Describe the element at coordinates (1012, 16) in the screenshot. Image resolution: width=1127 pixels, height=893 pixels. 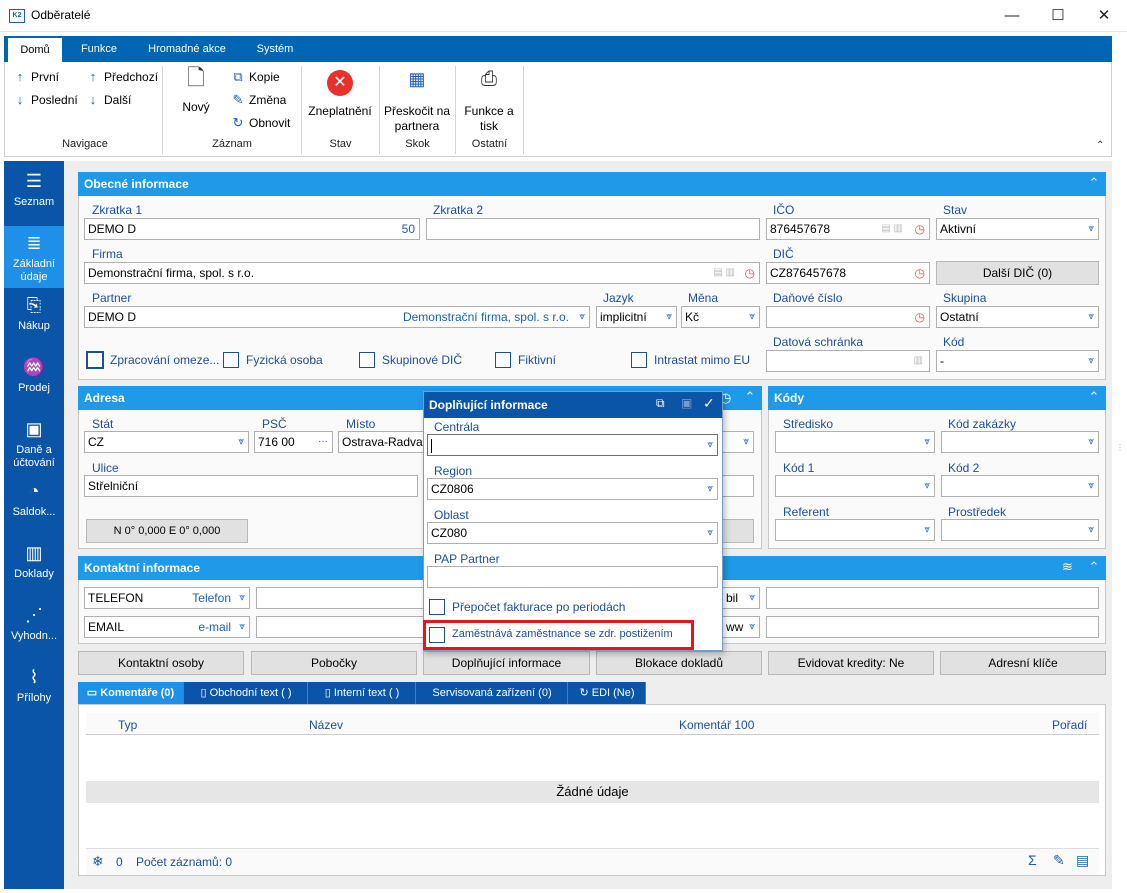
I see `minimize-button: —` at that location.